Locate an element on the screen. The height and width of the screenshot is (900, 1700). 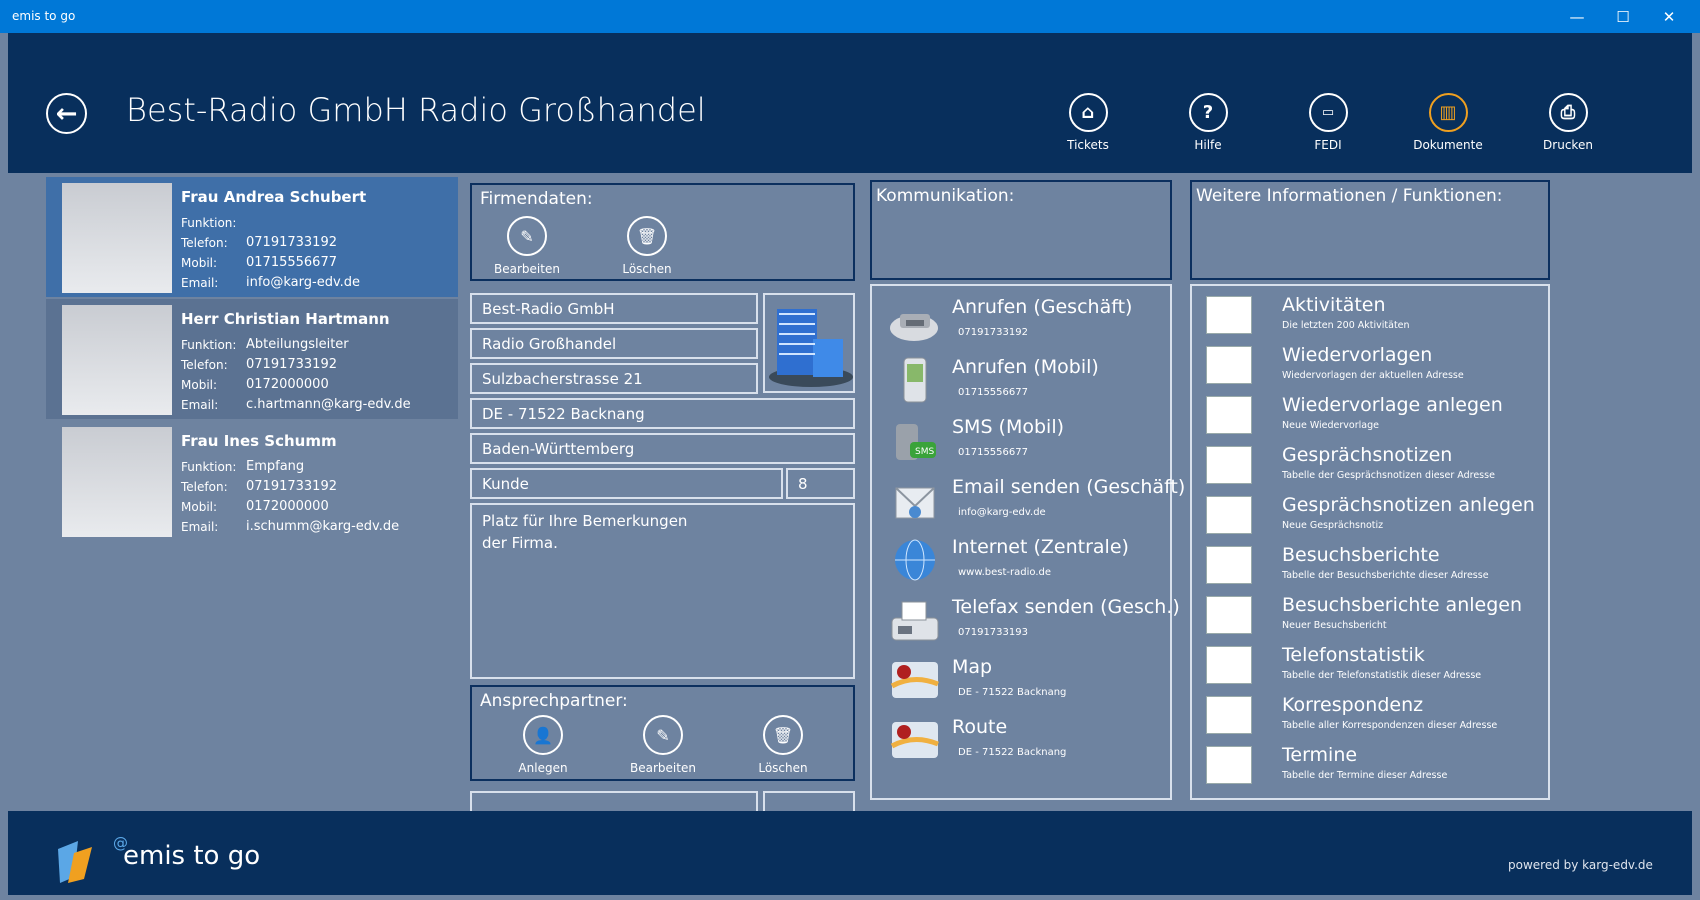
trash-icon: 🗑 is located at coordinates (783, 735).